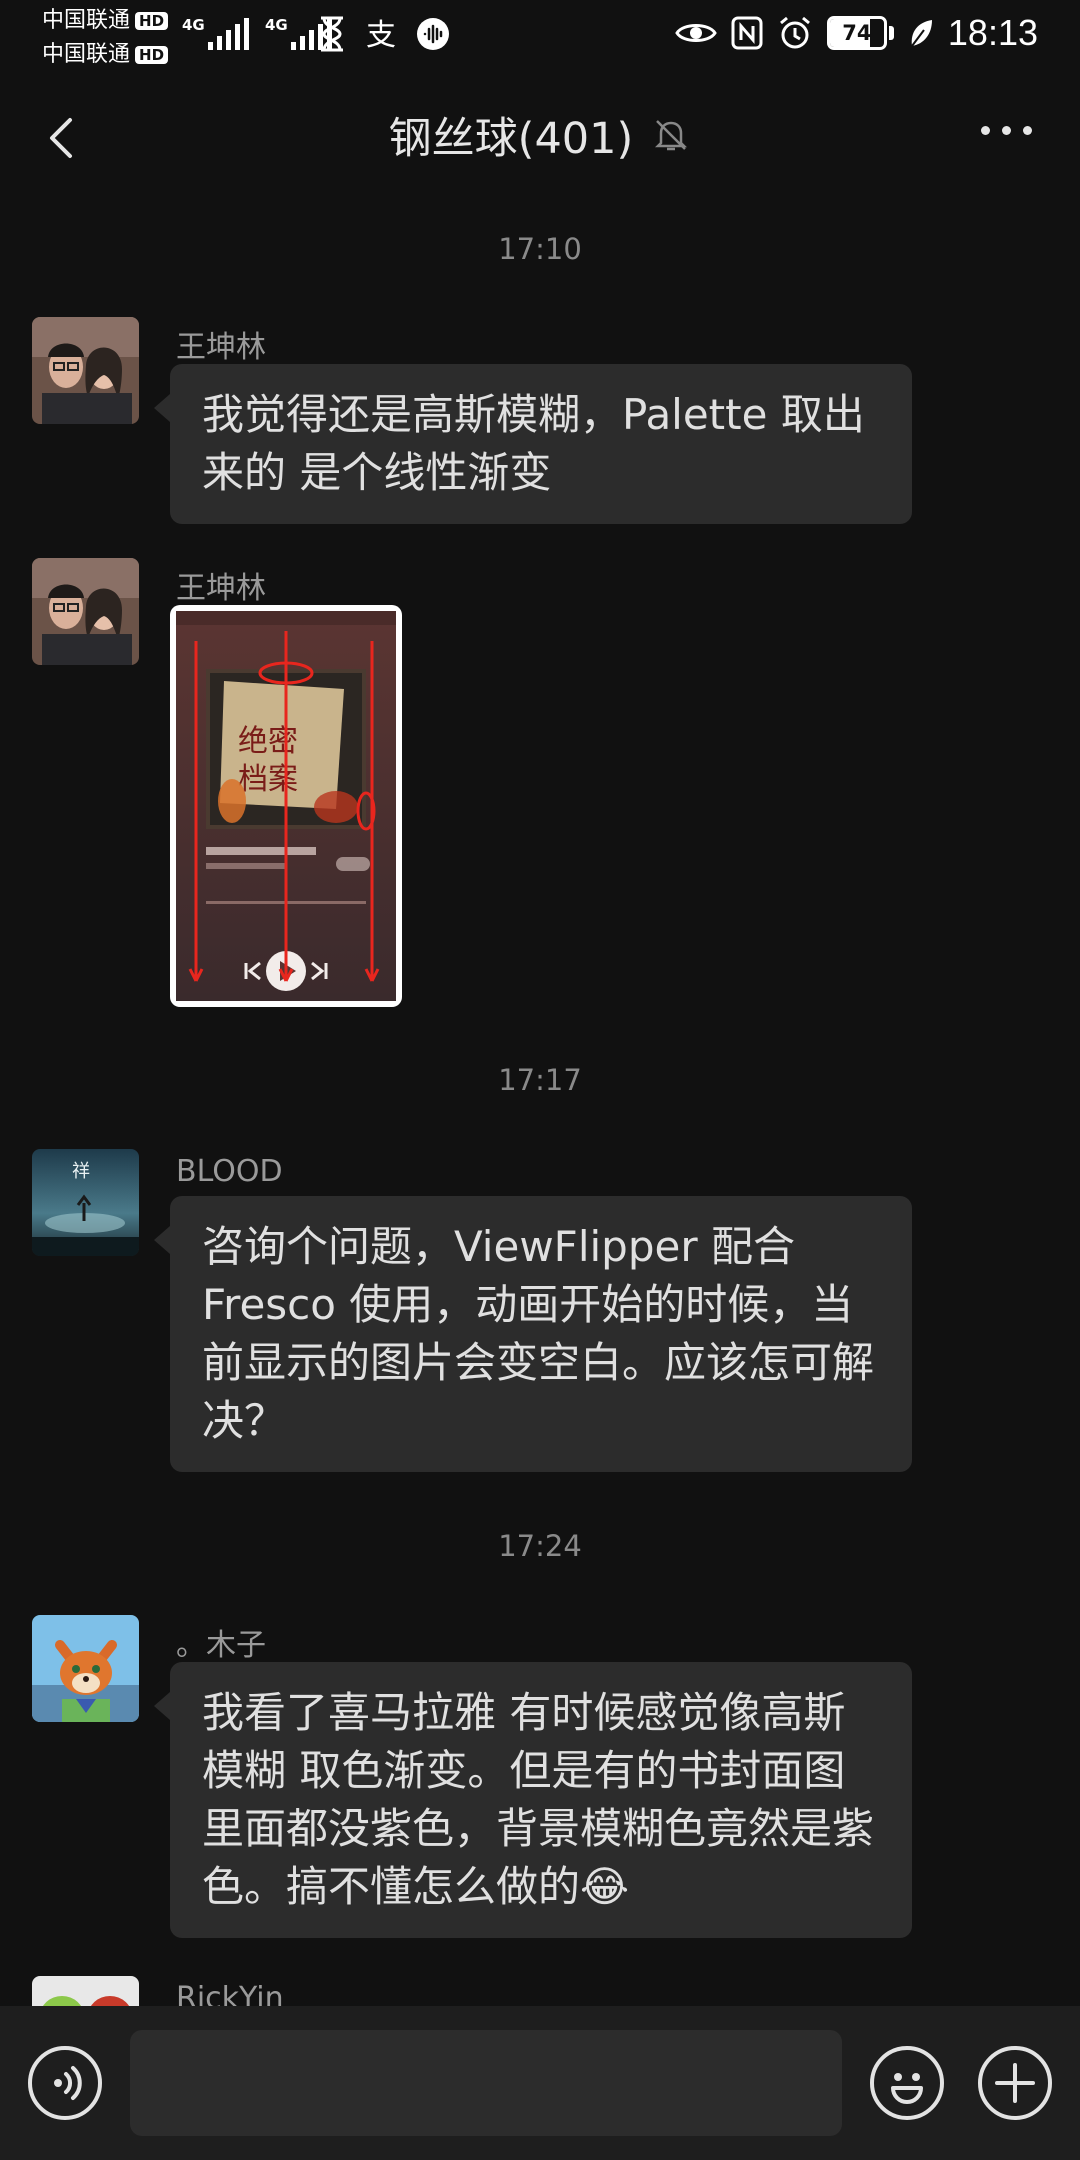 Image resolution: width=1080 pixels, height=2160 pixels. I want to click on bell-muted-icon, so click(671, 135).